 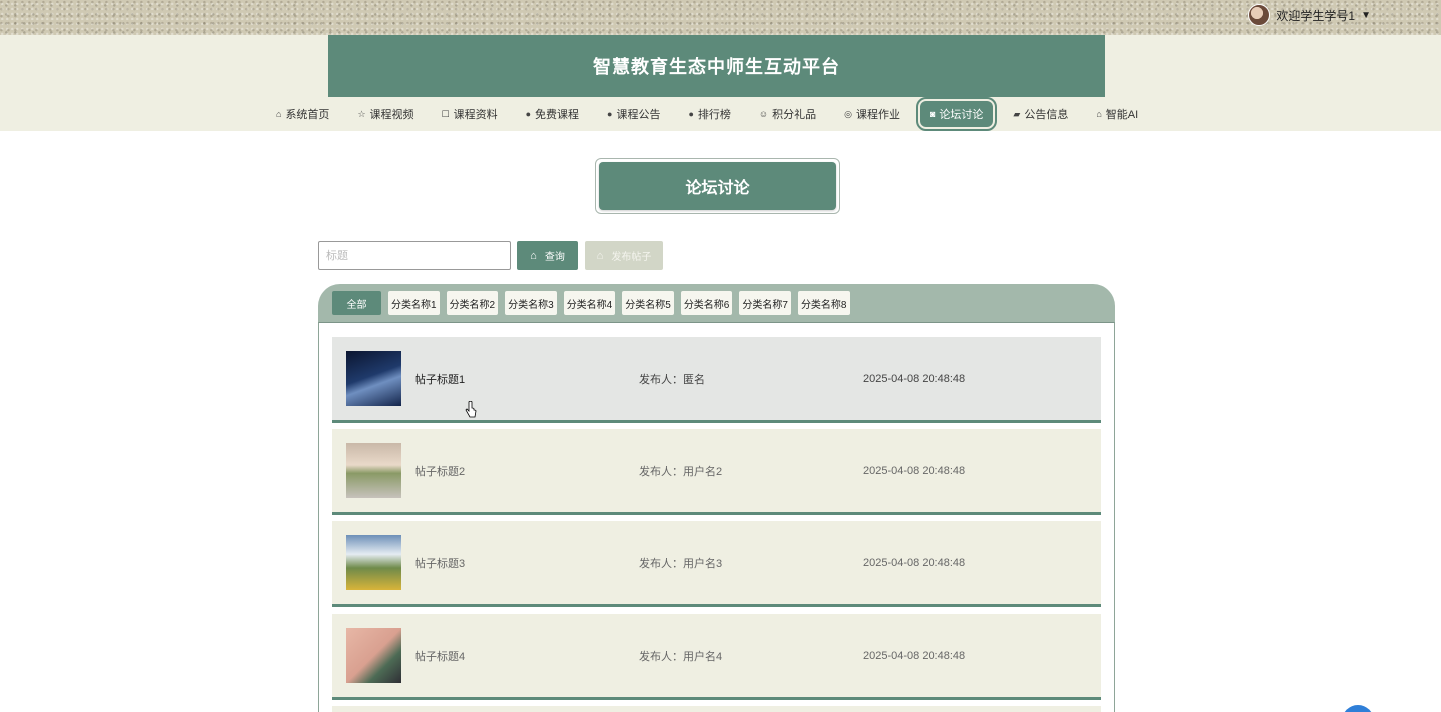 I want to click on floating-action-button, so click(x=1358, y=708).